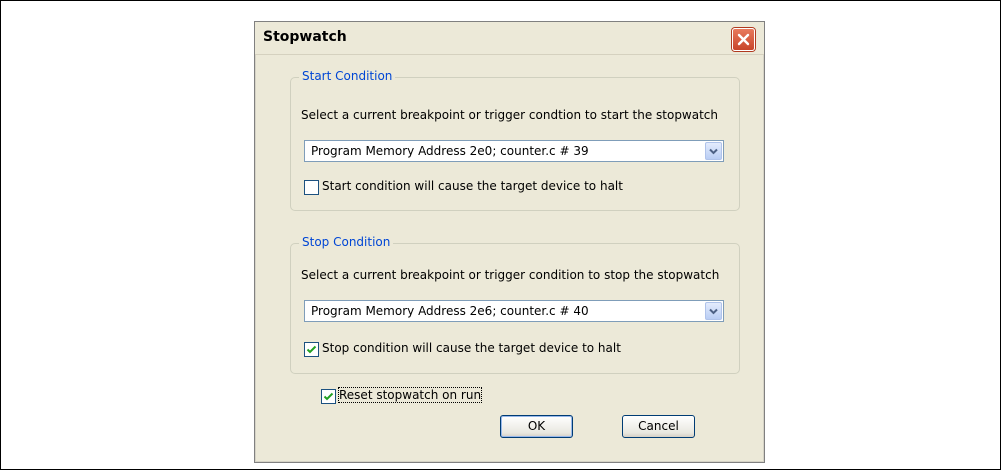  I want to click on close-button, so click(743, 39).